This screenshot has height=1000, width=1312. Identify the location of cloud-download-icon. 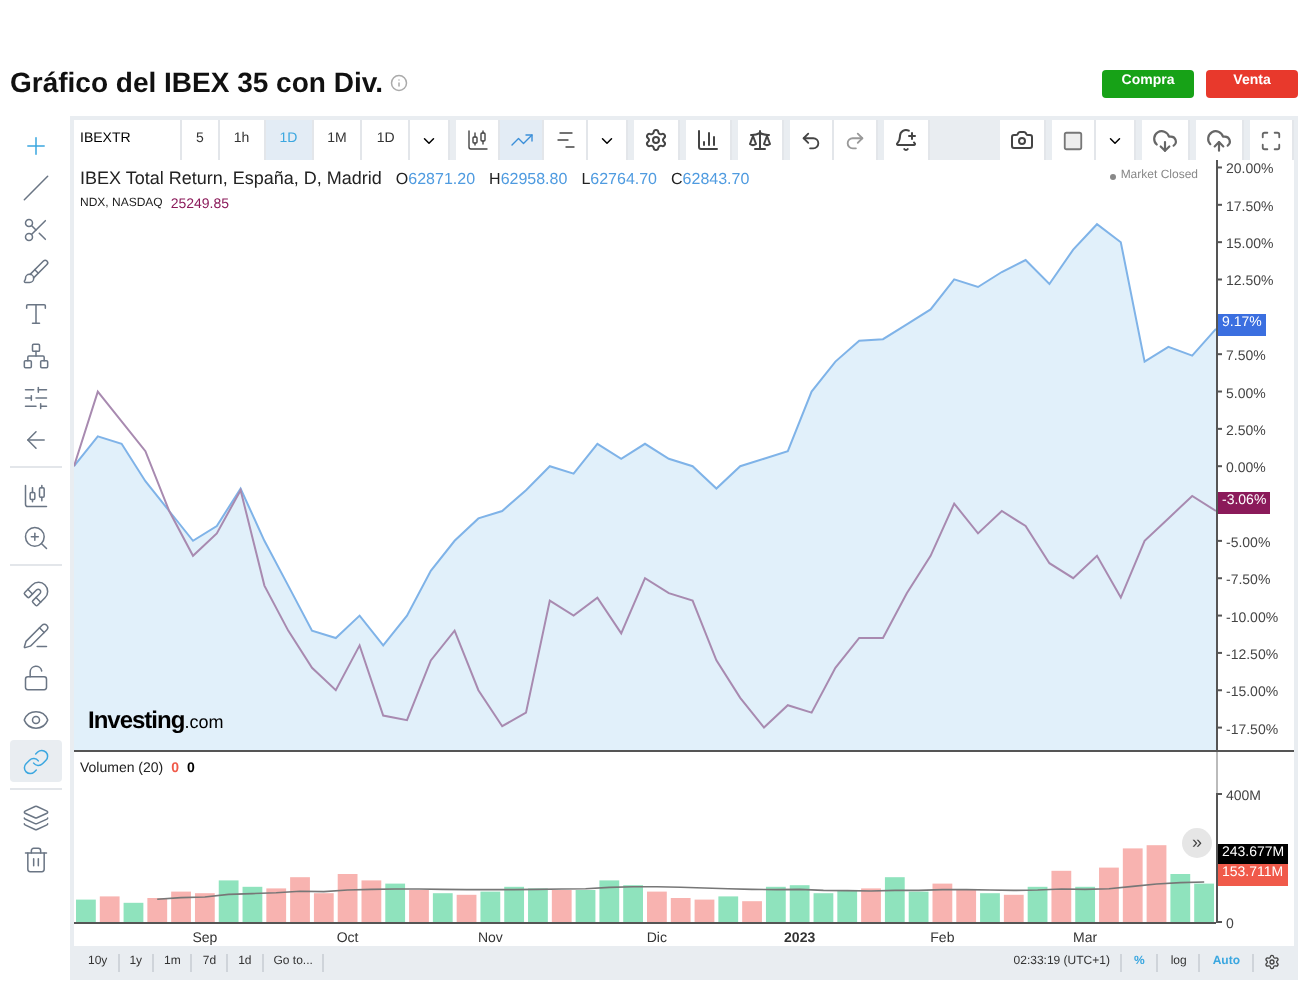
(1166, 140).